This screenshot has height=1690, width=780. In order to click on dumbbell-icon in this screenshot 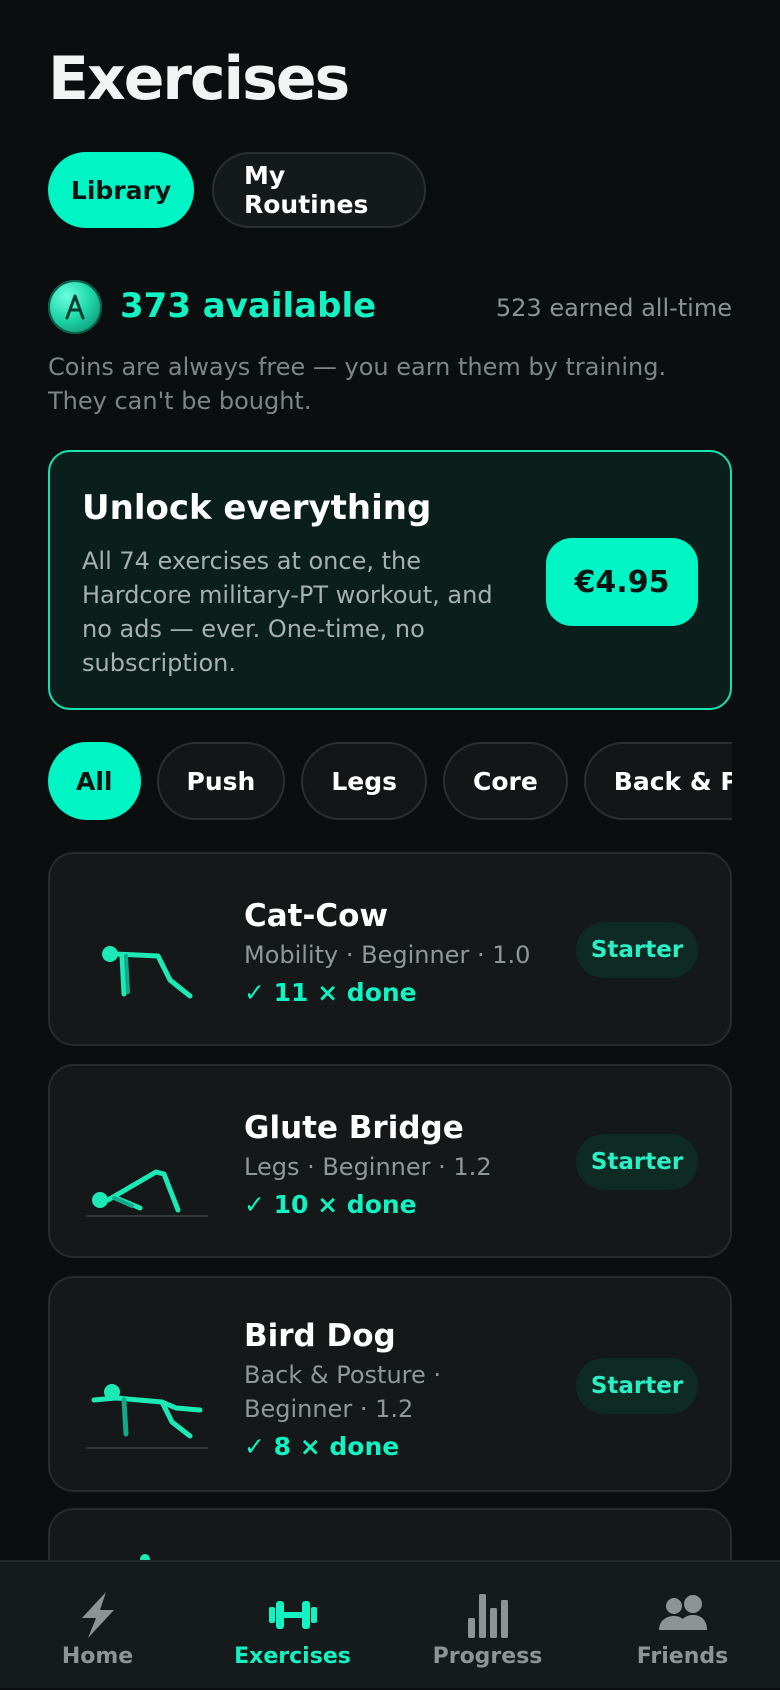, I will do `click(292, 1615)`.